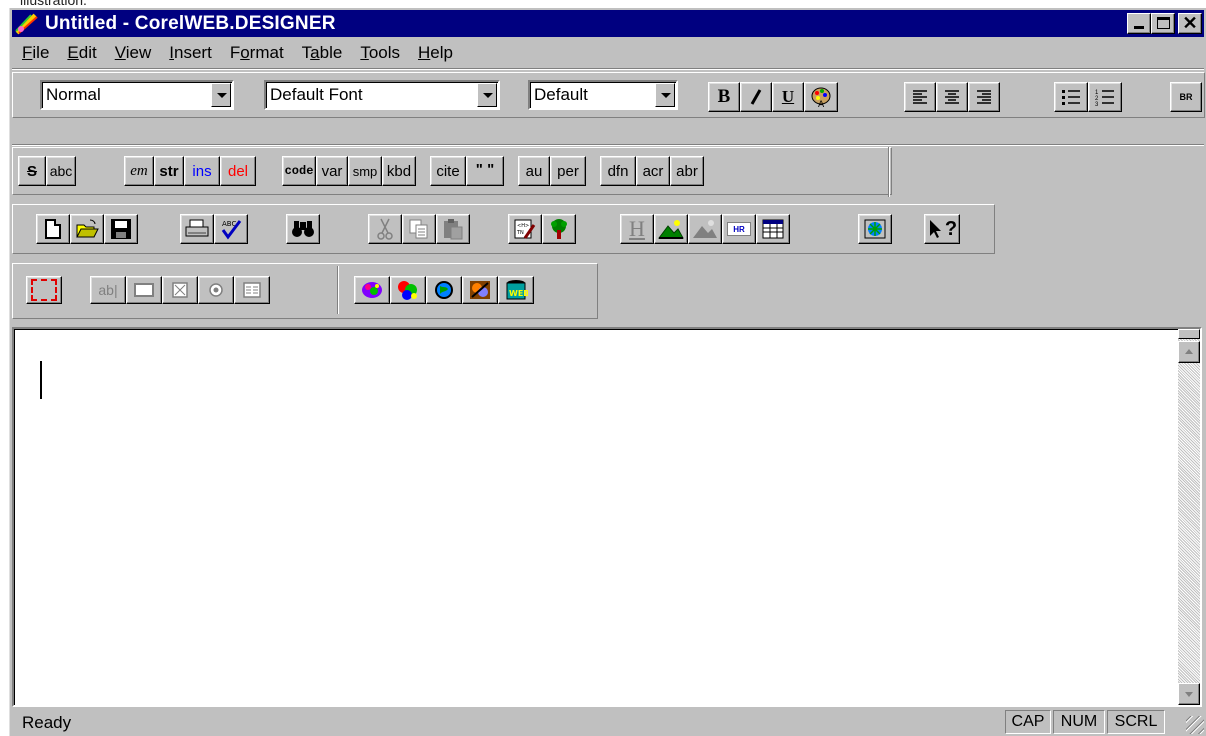 This screenshot has width=1206, height=736. What do you see at coordinates (739, 229) in the screenshot?
I see `horizontal-rule-button: HR` at bounding box center [739, 229].